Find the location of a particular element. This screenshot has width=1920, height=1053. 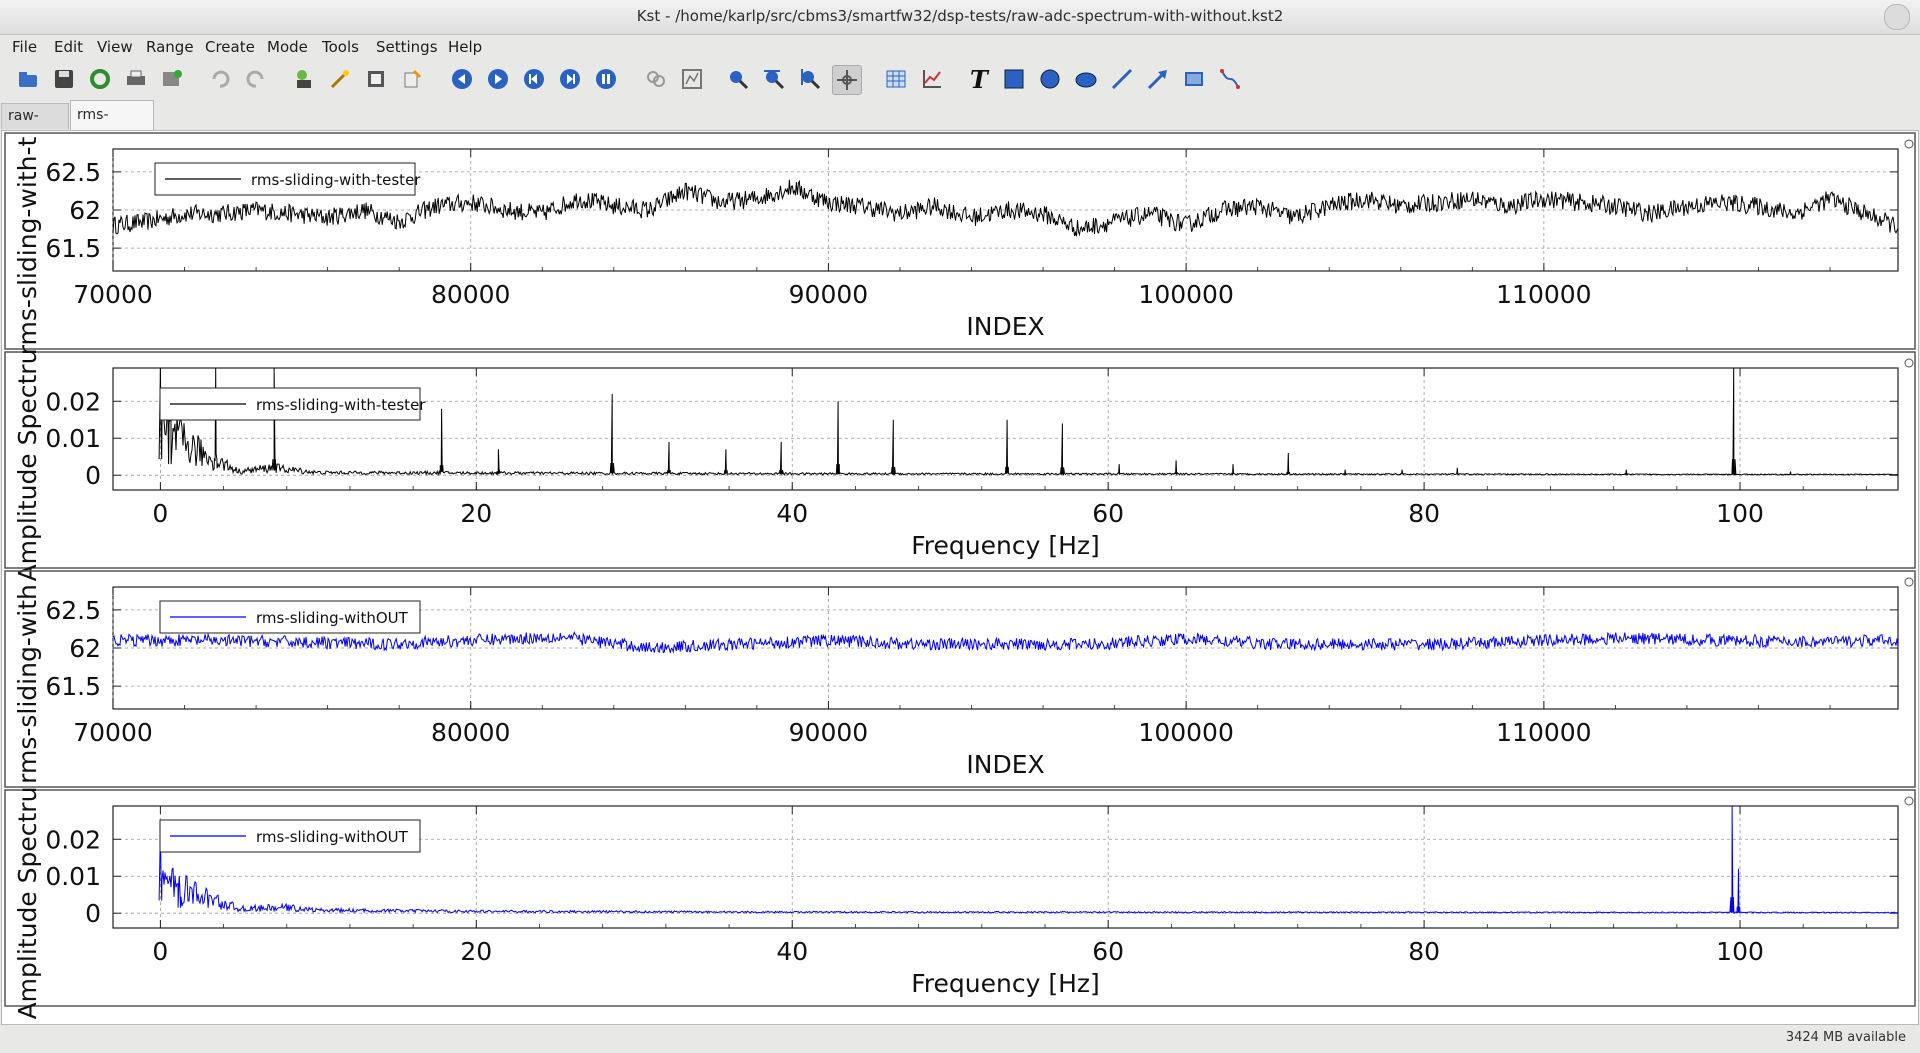

menu-range: Range is located at coordinates (170, 47).